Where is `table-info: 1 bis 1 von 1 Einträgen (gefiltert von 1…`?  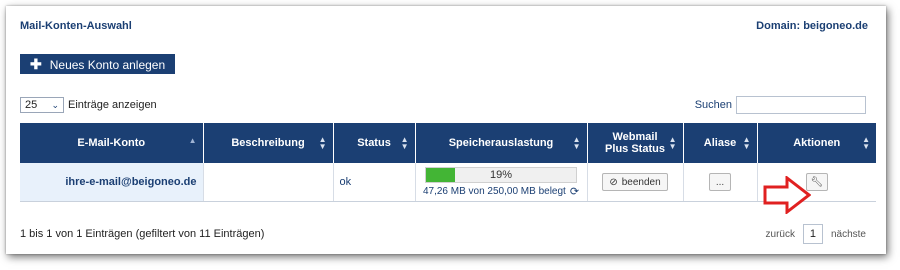
table-info: 1 bis 1 von 1 Einträgen (gefiltert von 1… is located at coordinates (142, 234).